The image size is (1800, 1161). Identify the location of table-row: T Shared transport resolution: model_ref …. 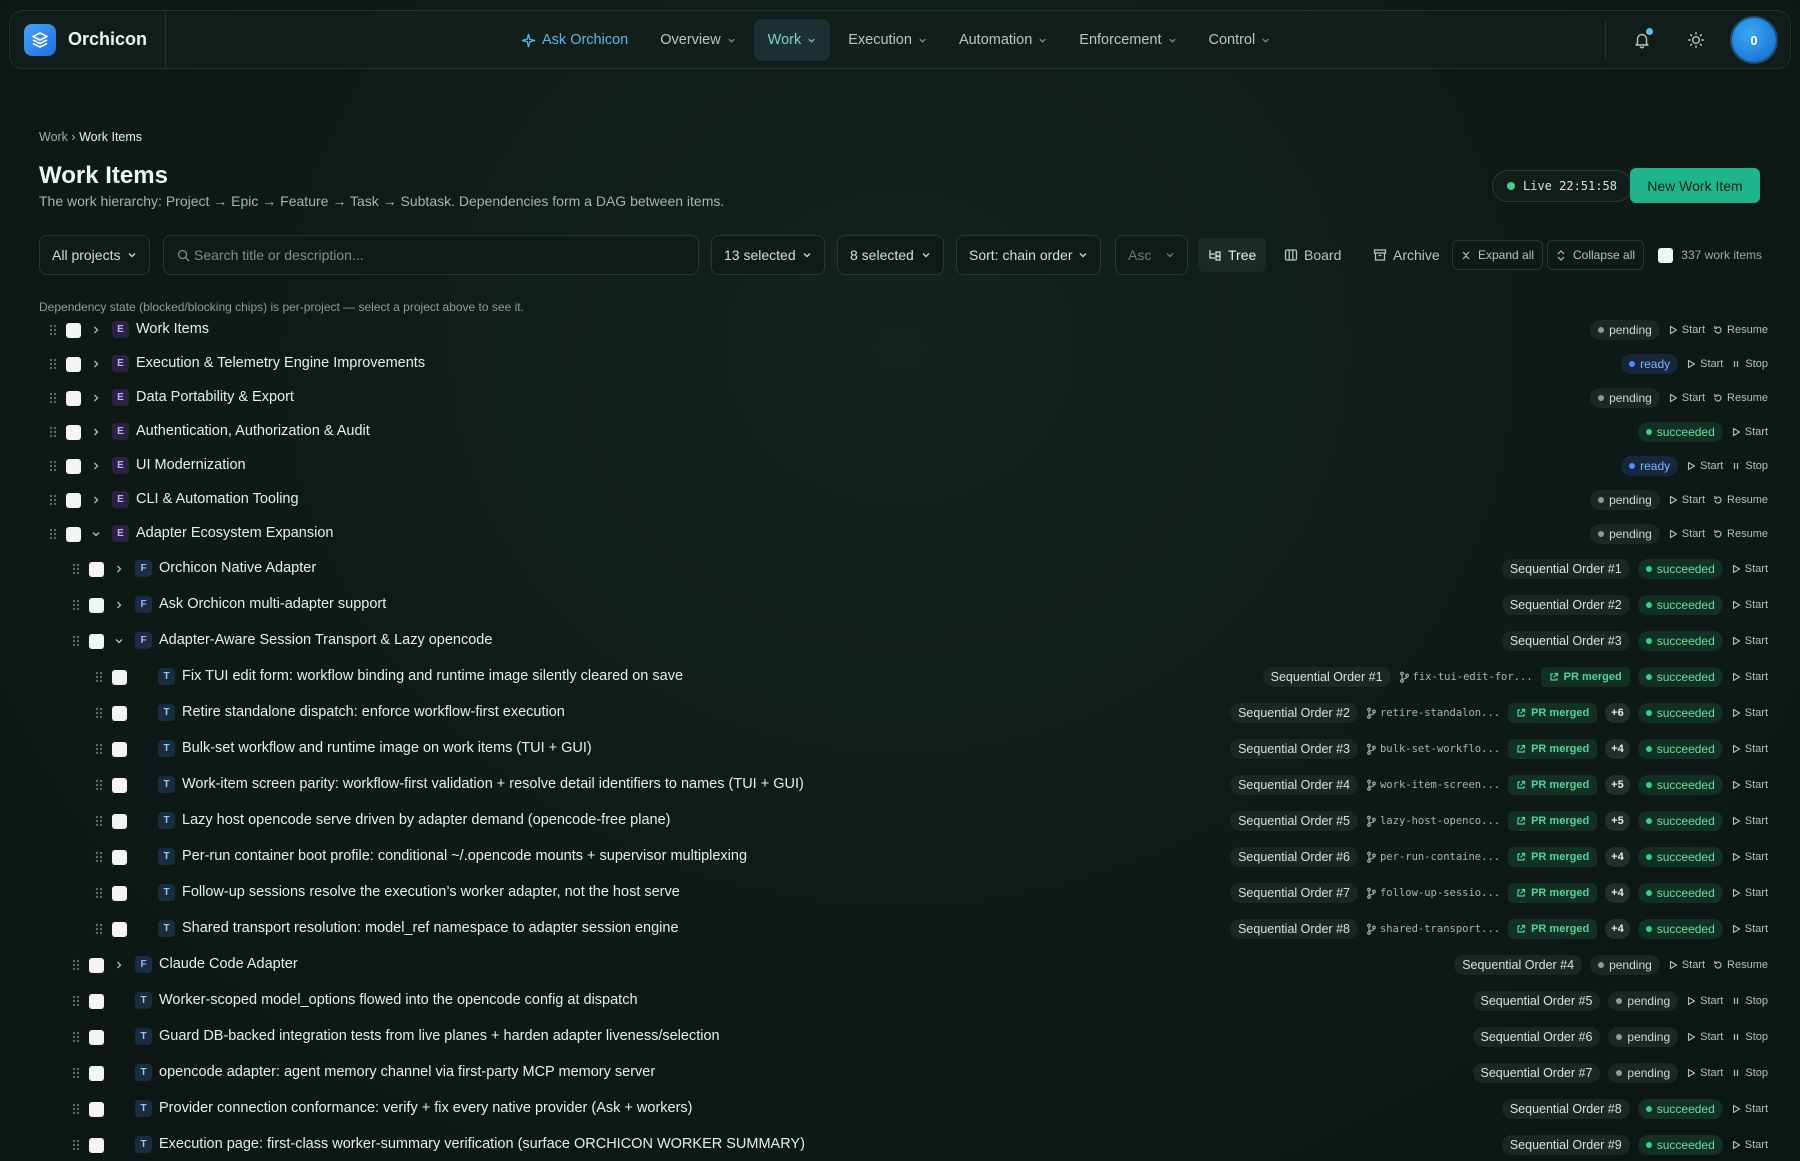
(900, 929).